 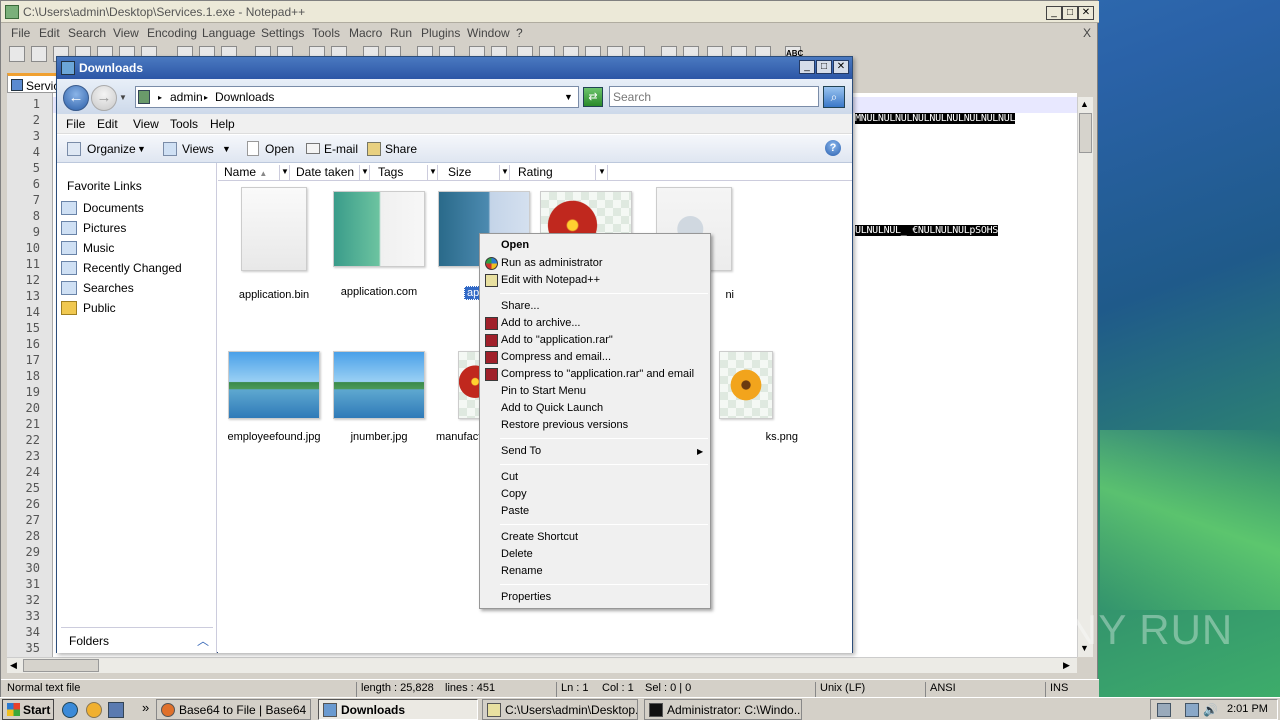 I want to click on menu-macro: Macro, so click(x=365, y=33).